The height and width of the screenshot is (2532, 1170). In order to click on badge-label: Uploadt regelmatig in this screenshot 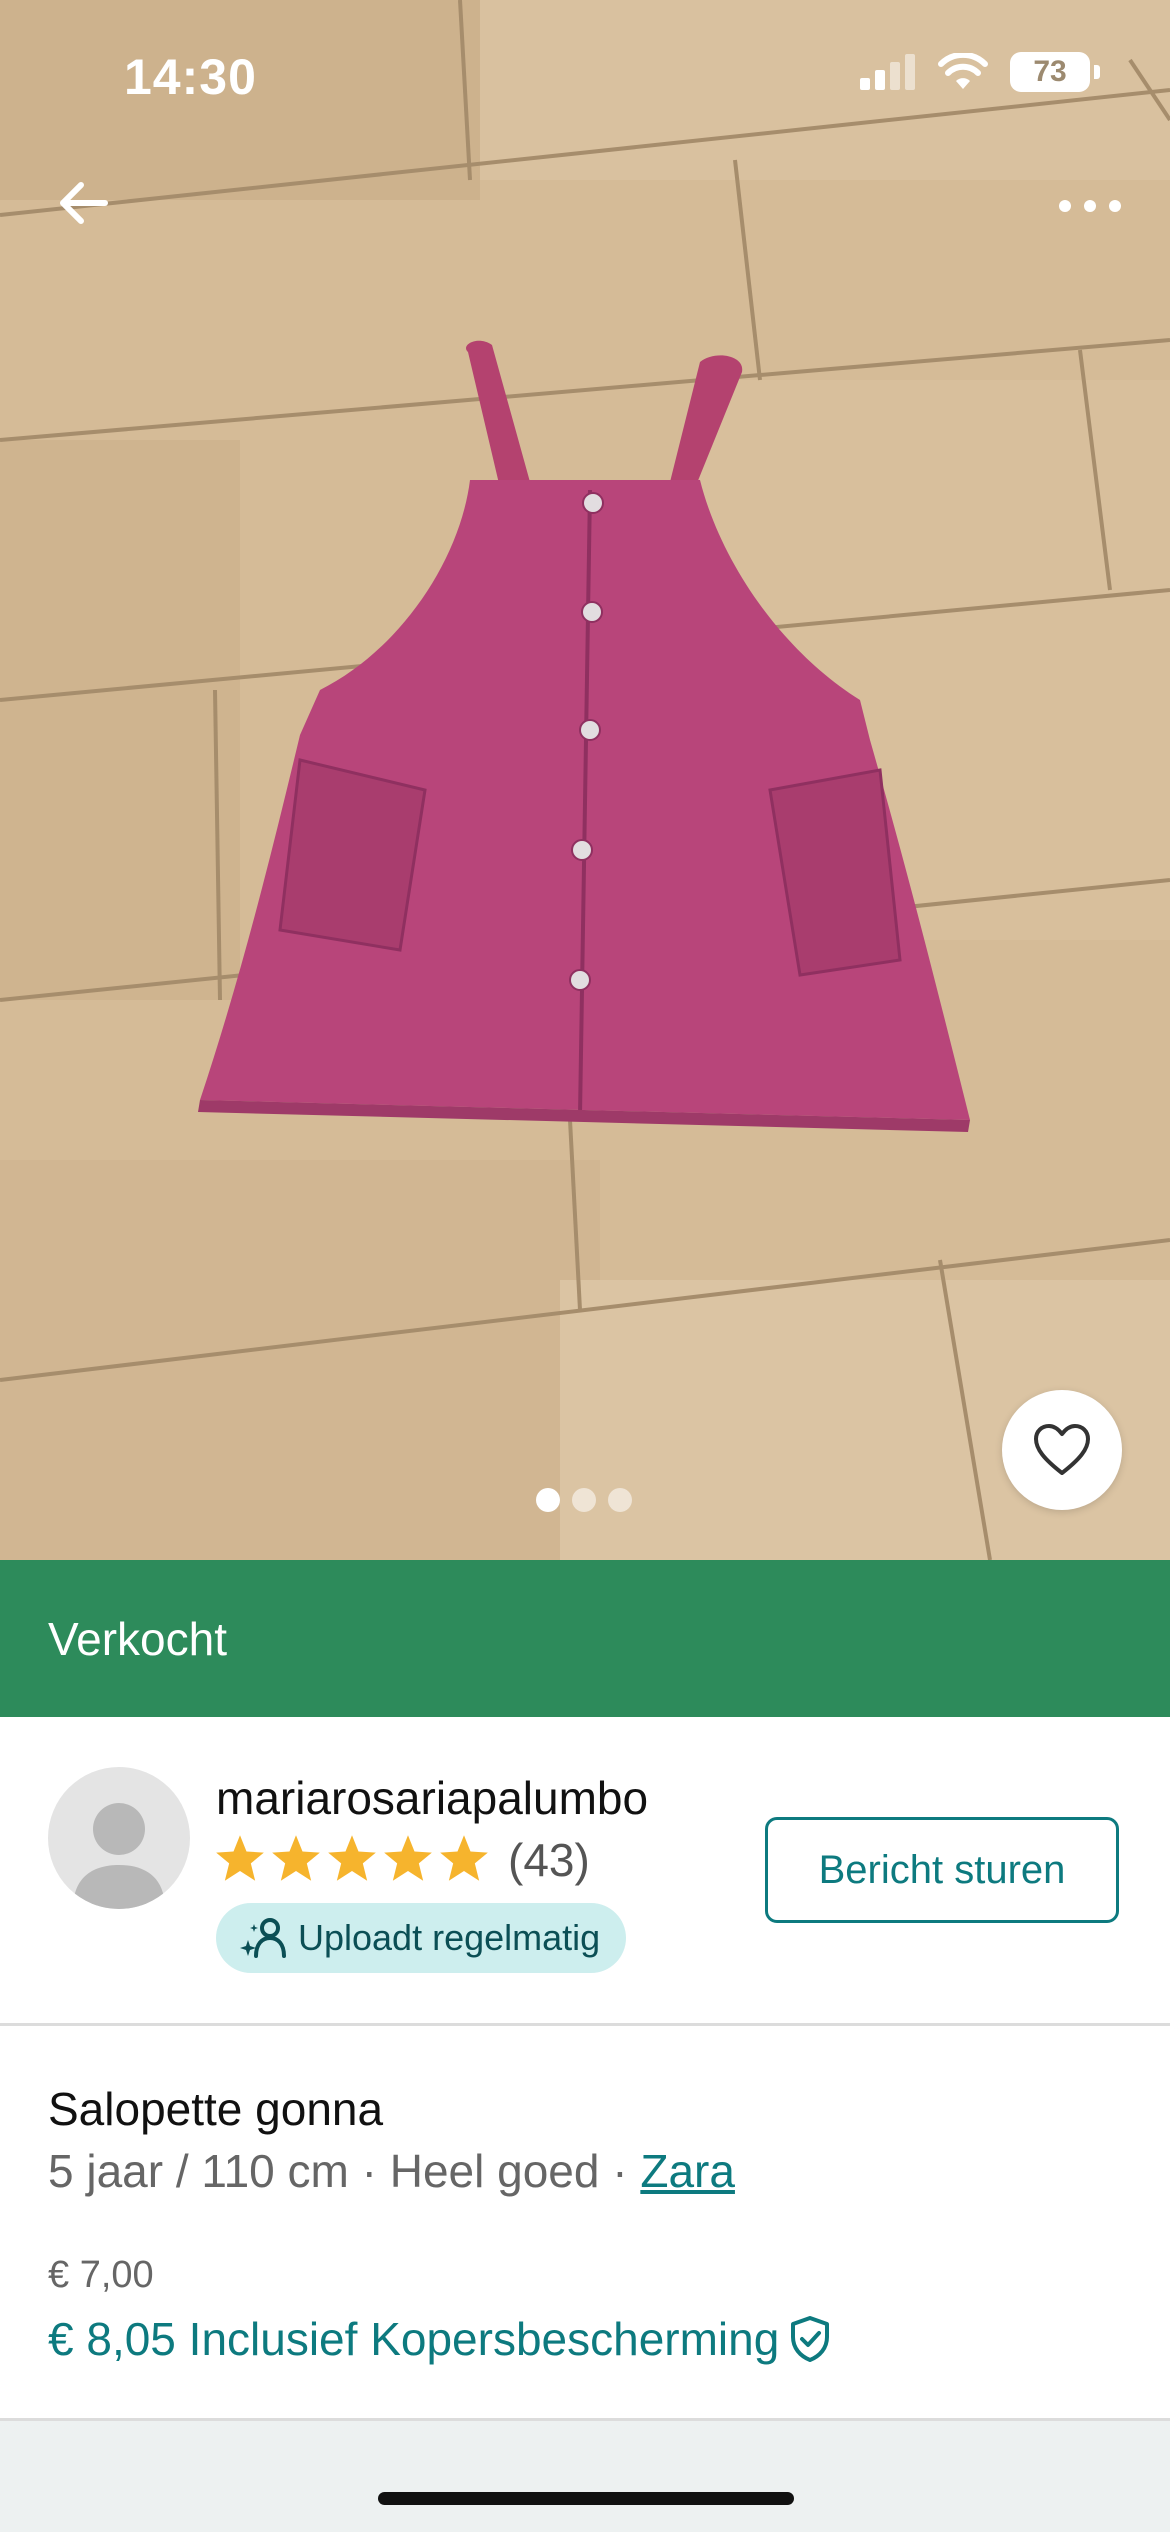, I will do `click(449, 1937)`.